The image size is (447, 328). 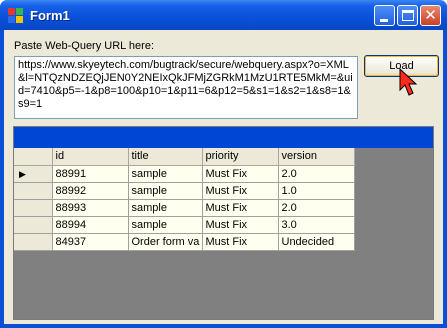 I want to click on table-row: 88994 sample Must Fix 3.0, so click(x=184, y=225).